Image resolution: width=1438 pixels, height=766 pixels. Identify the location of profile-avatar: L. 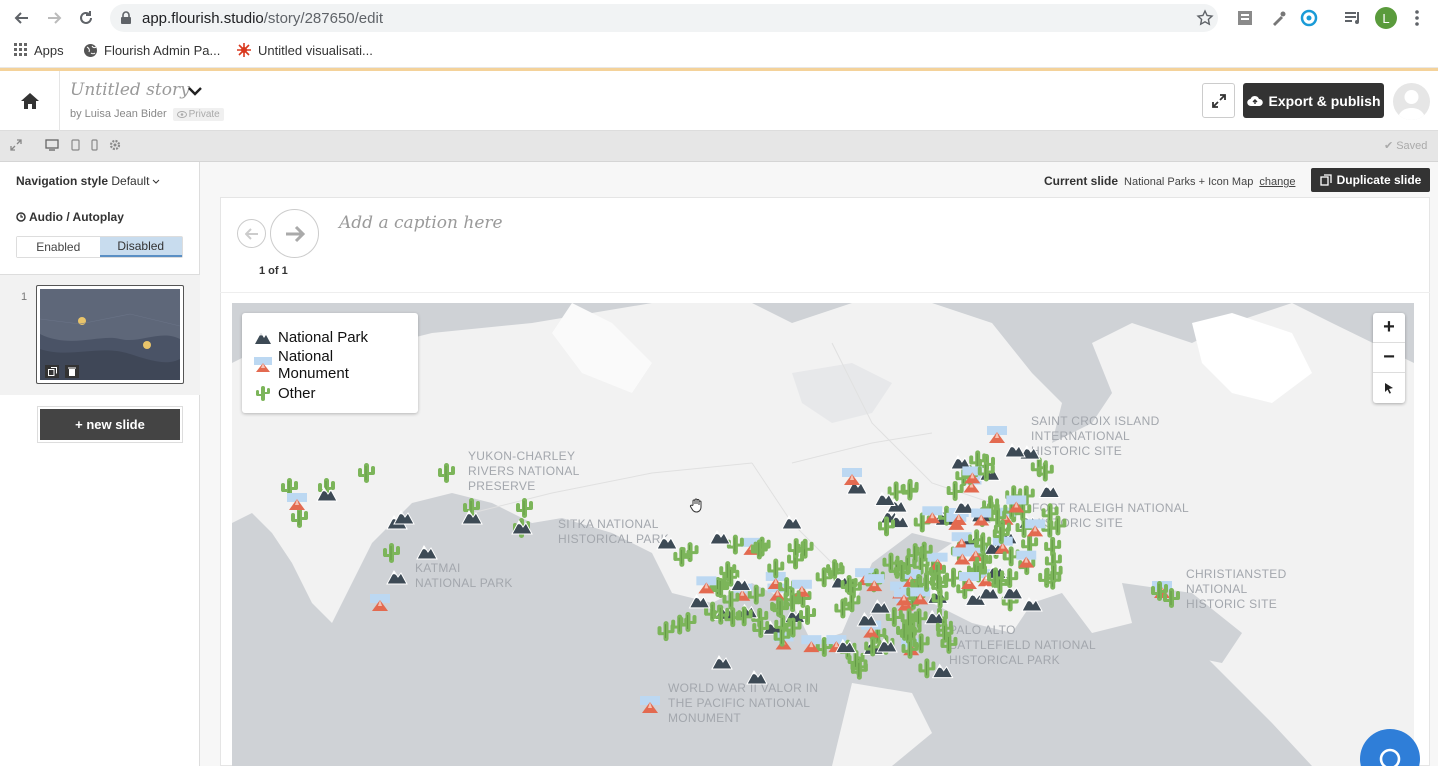
(1386, 18).